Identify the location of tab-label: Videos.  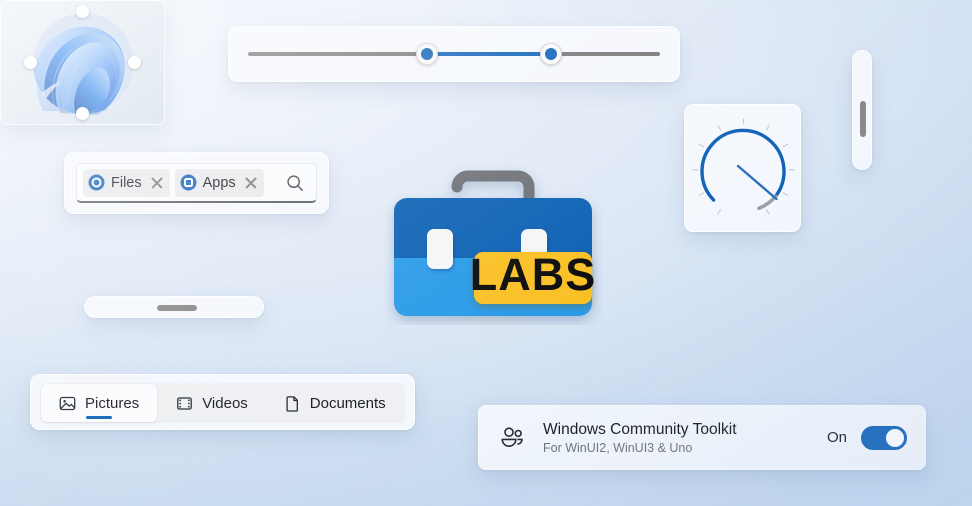
(225, 403).